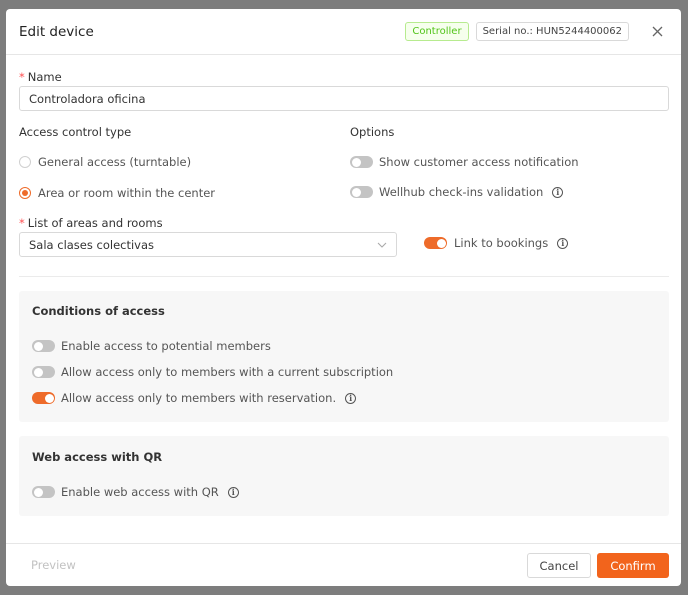  I want to click on condition-potential-members: Enable access to potential members, so click(151, 346).